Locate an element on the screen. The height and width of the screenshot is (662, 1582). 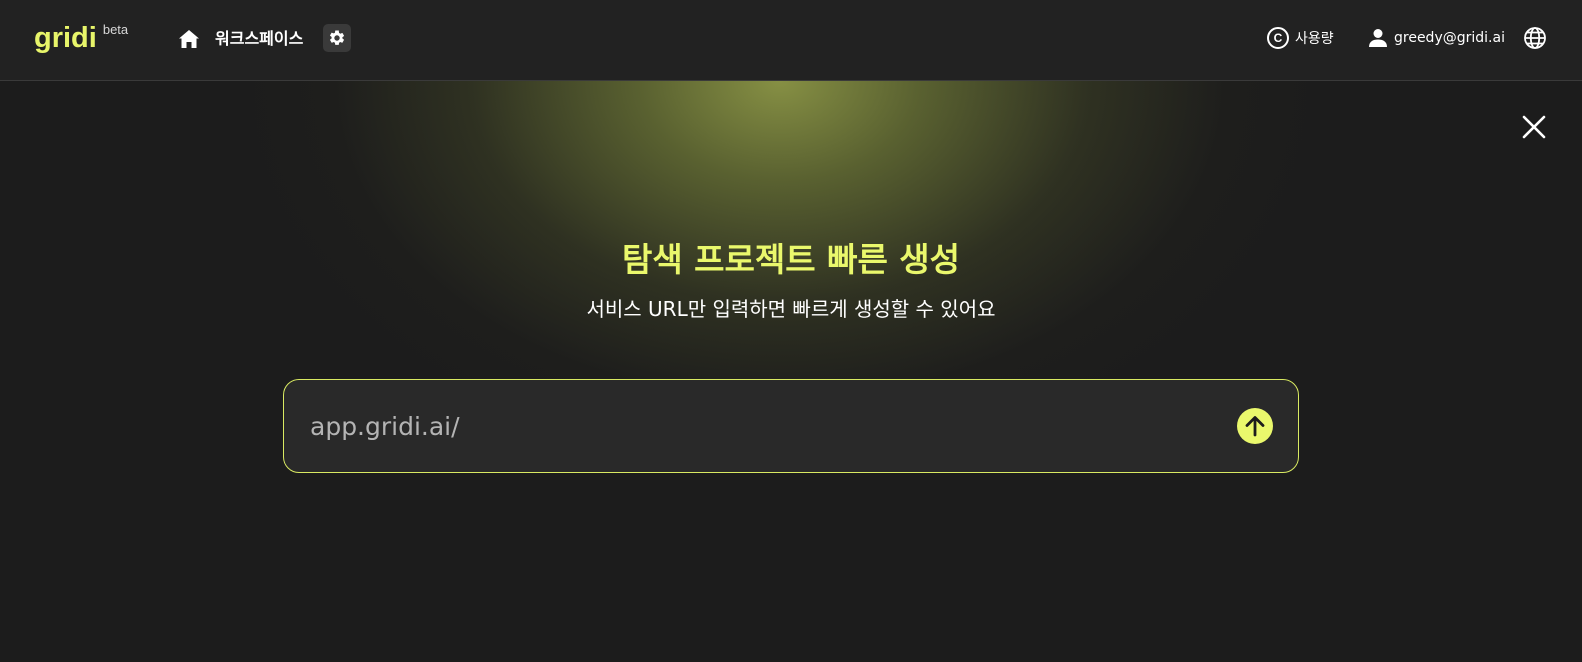
url-input-box is located at coordinates (791, 426).